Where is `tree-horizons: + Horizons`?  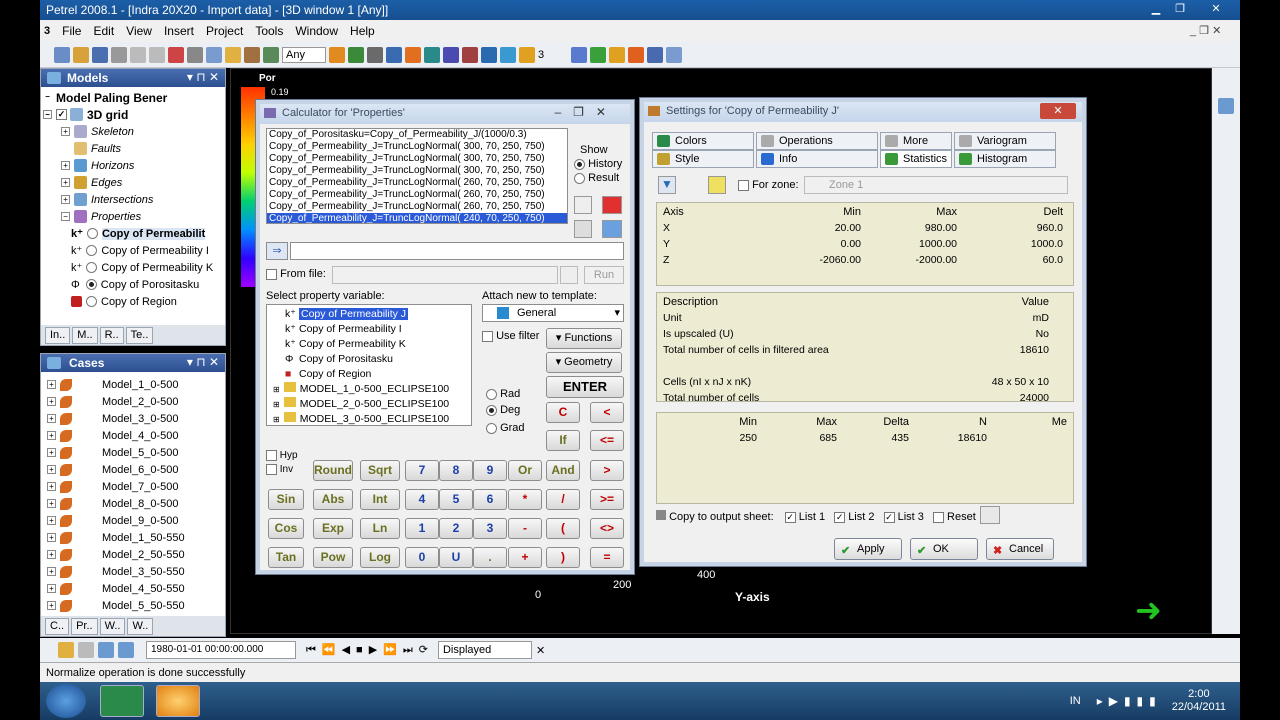
tree-horizons: + Horizons is located at coordinates (134, 165).